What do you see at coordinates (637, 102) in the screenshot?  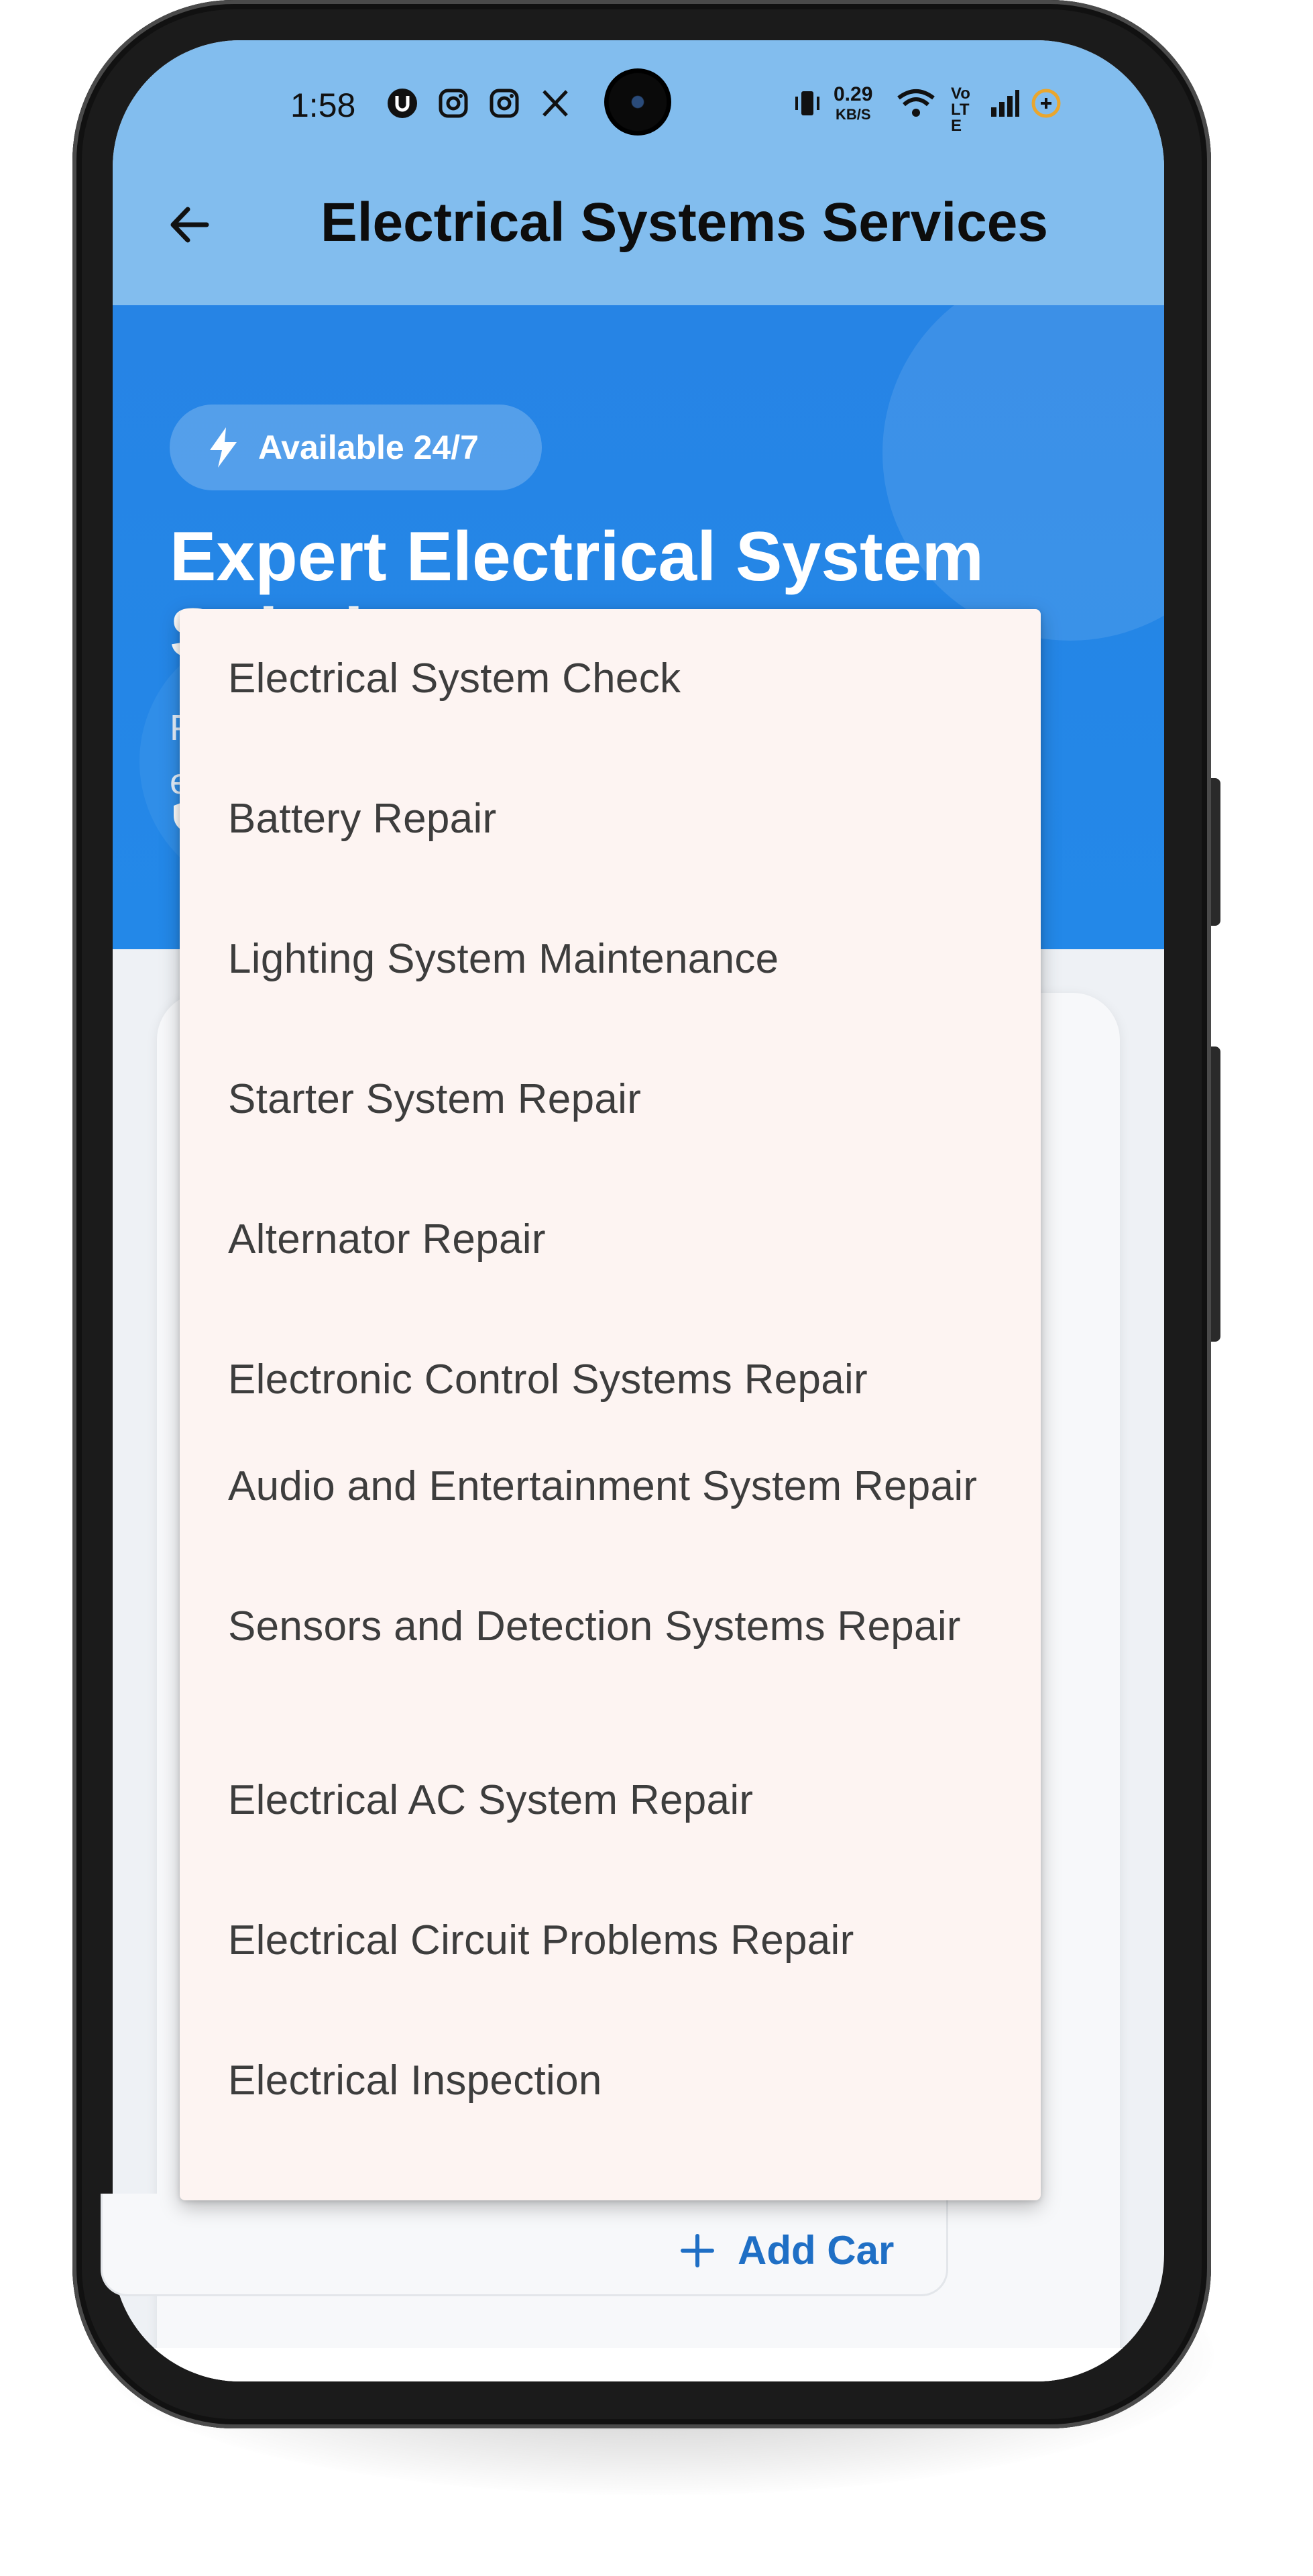 I see `front-camera` at bounding box center [637, 102].